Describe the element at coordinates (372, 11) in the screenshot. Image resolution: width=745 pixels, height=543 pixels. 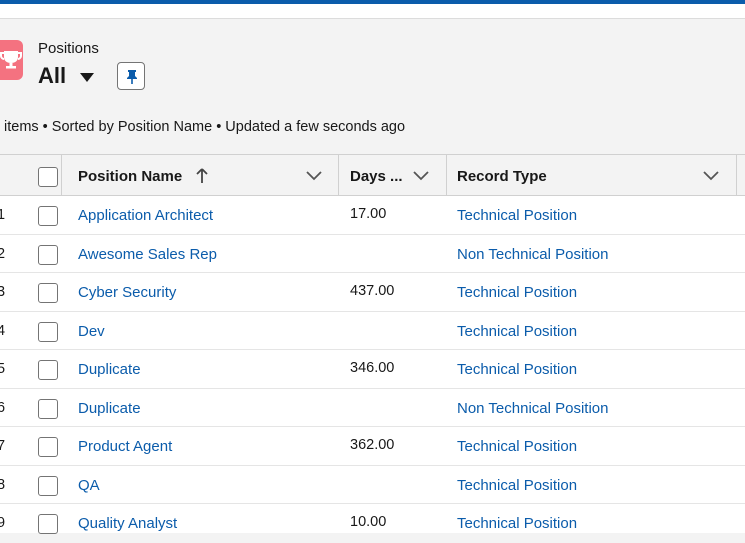
I see `top-spacer` at that location.